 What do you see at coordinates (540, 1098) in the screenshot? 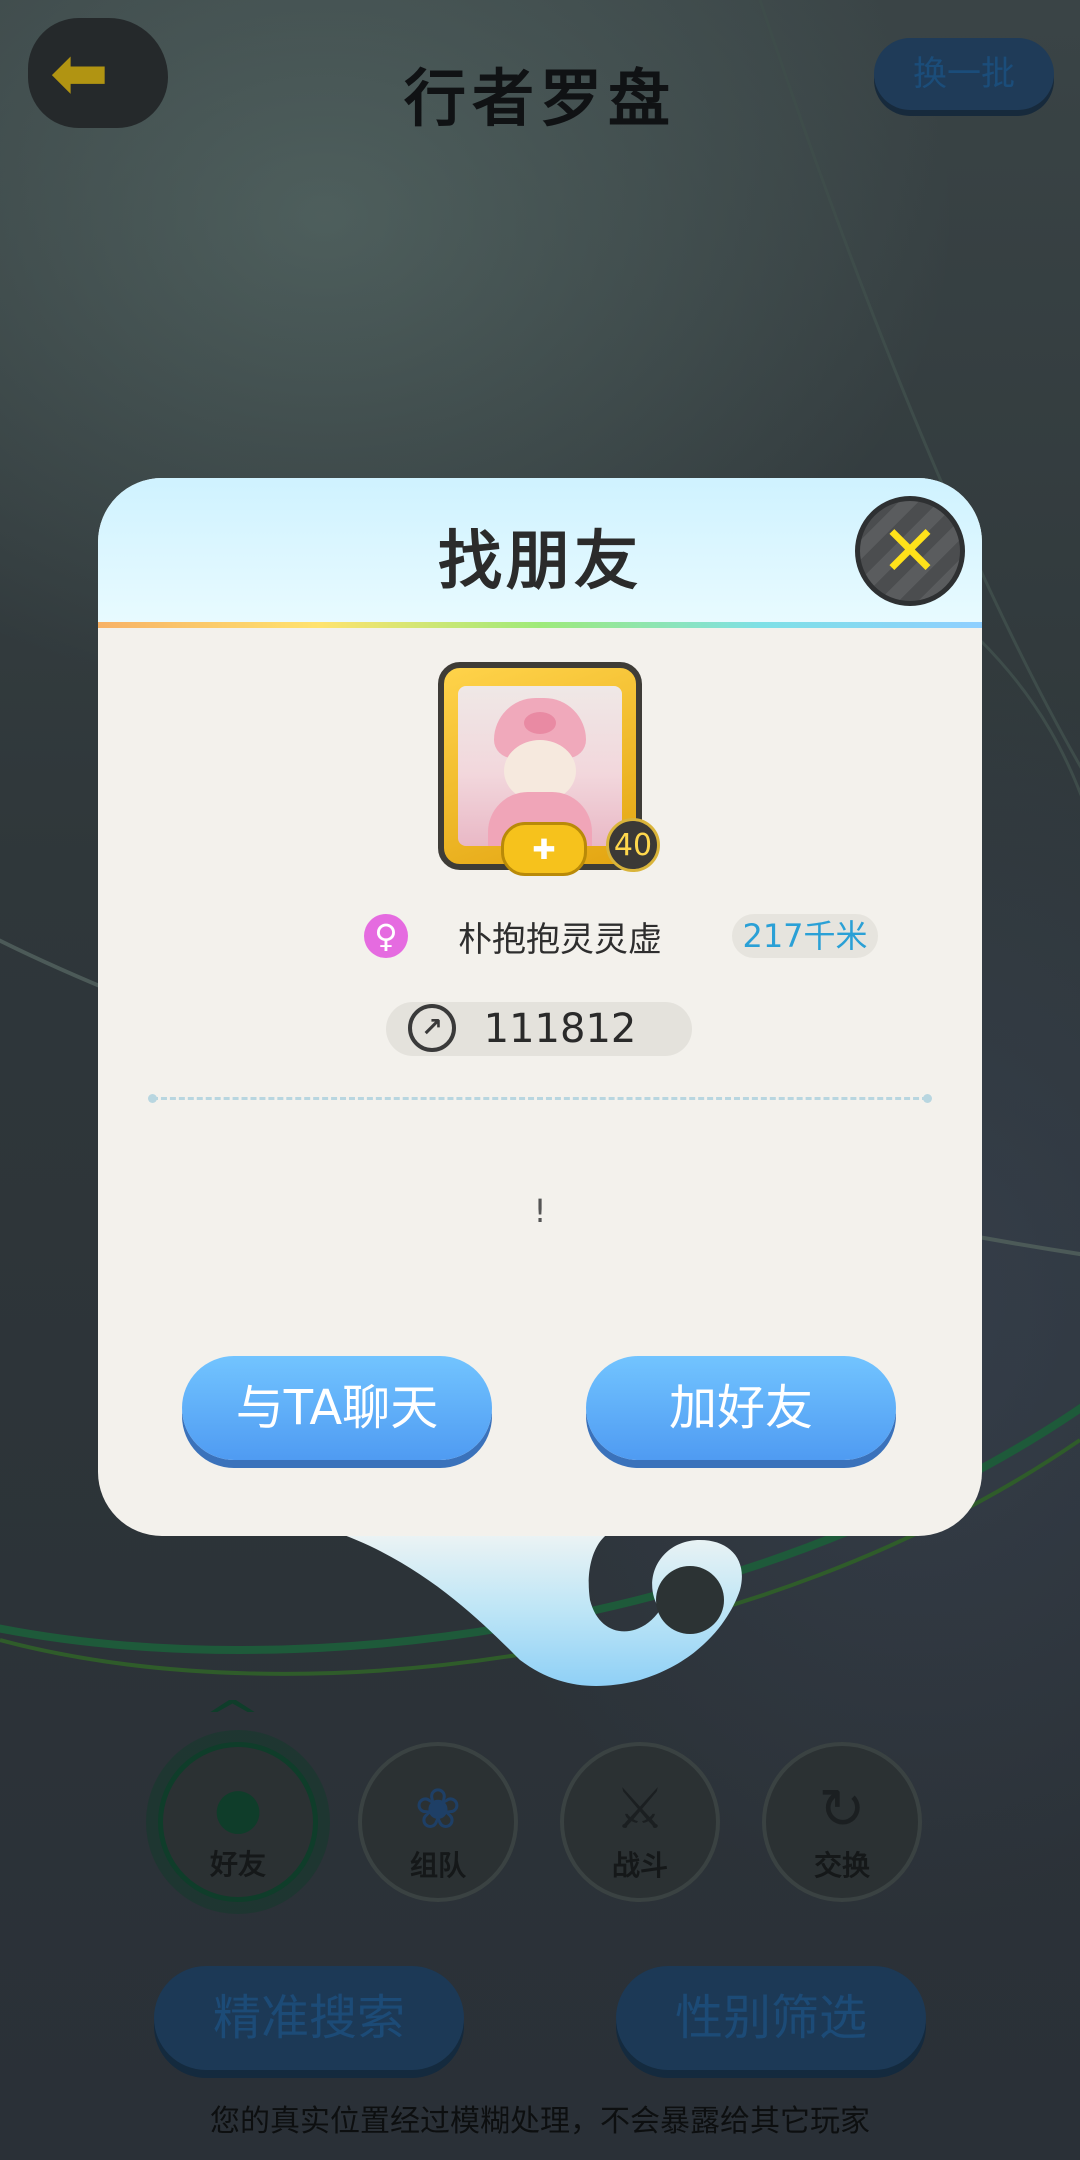
I see `dashed-divider` at bounding box center [540, 1098].